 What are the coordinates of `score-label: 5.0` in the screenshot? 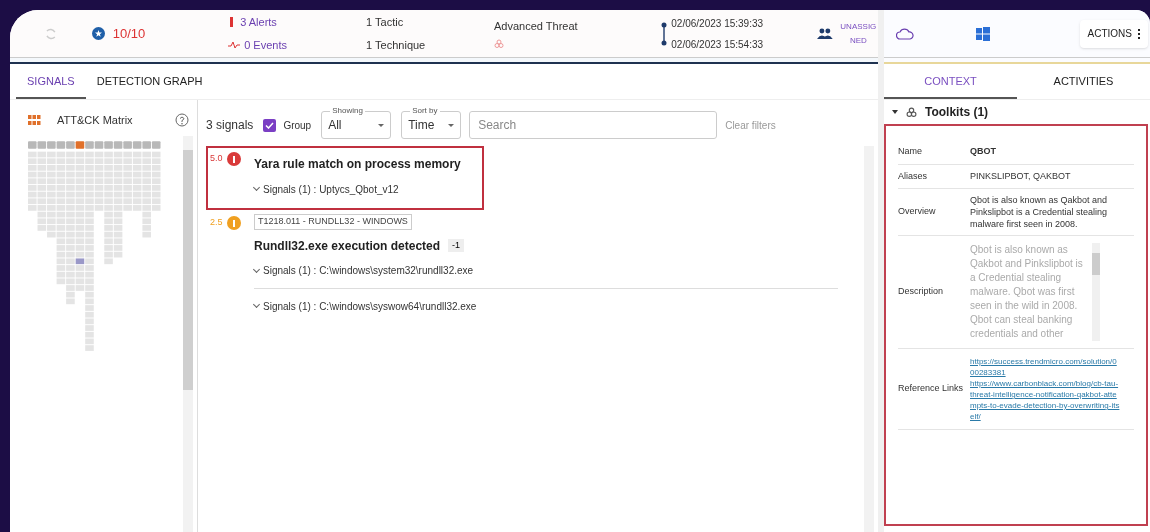 It's located at (216, 158).